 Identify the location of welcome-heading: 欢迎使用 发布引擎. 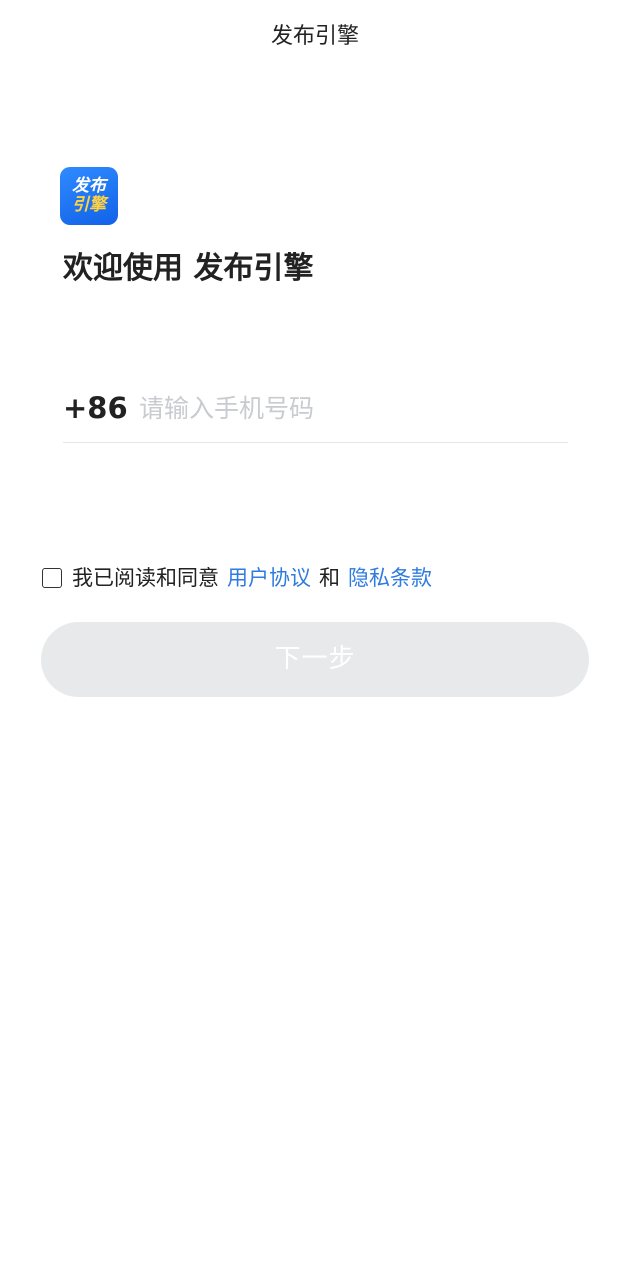
(188, 268).